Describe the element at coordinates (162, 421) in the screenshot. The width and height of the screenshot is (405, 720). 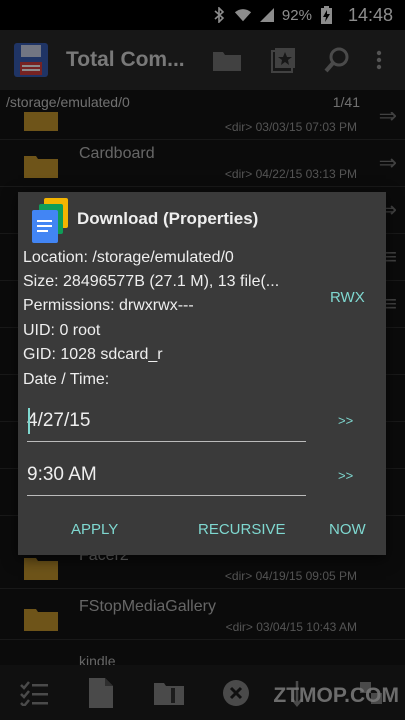
I see `date-input` at that location.